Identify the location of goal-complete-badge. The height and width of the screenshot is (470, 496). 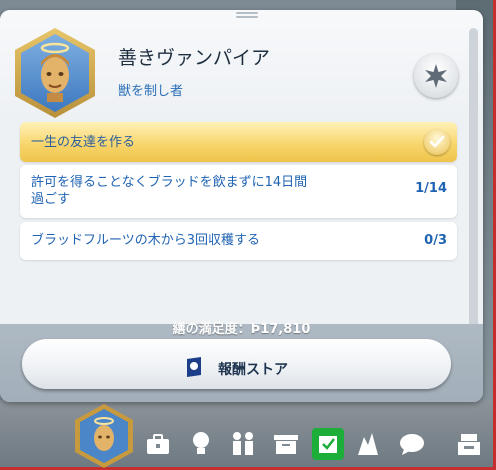
(437, 142).